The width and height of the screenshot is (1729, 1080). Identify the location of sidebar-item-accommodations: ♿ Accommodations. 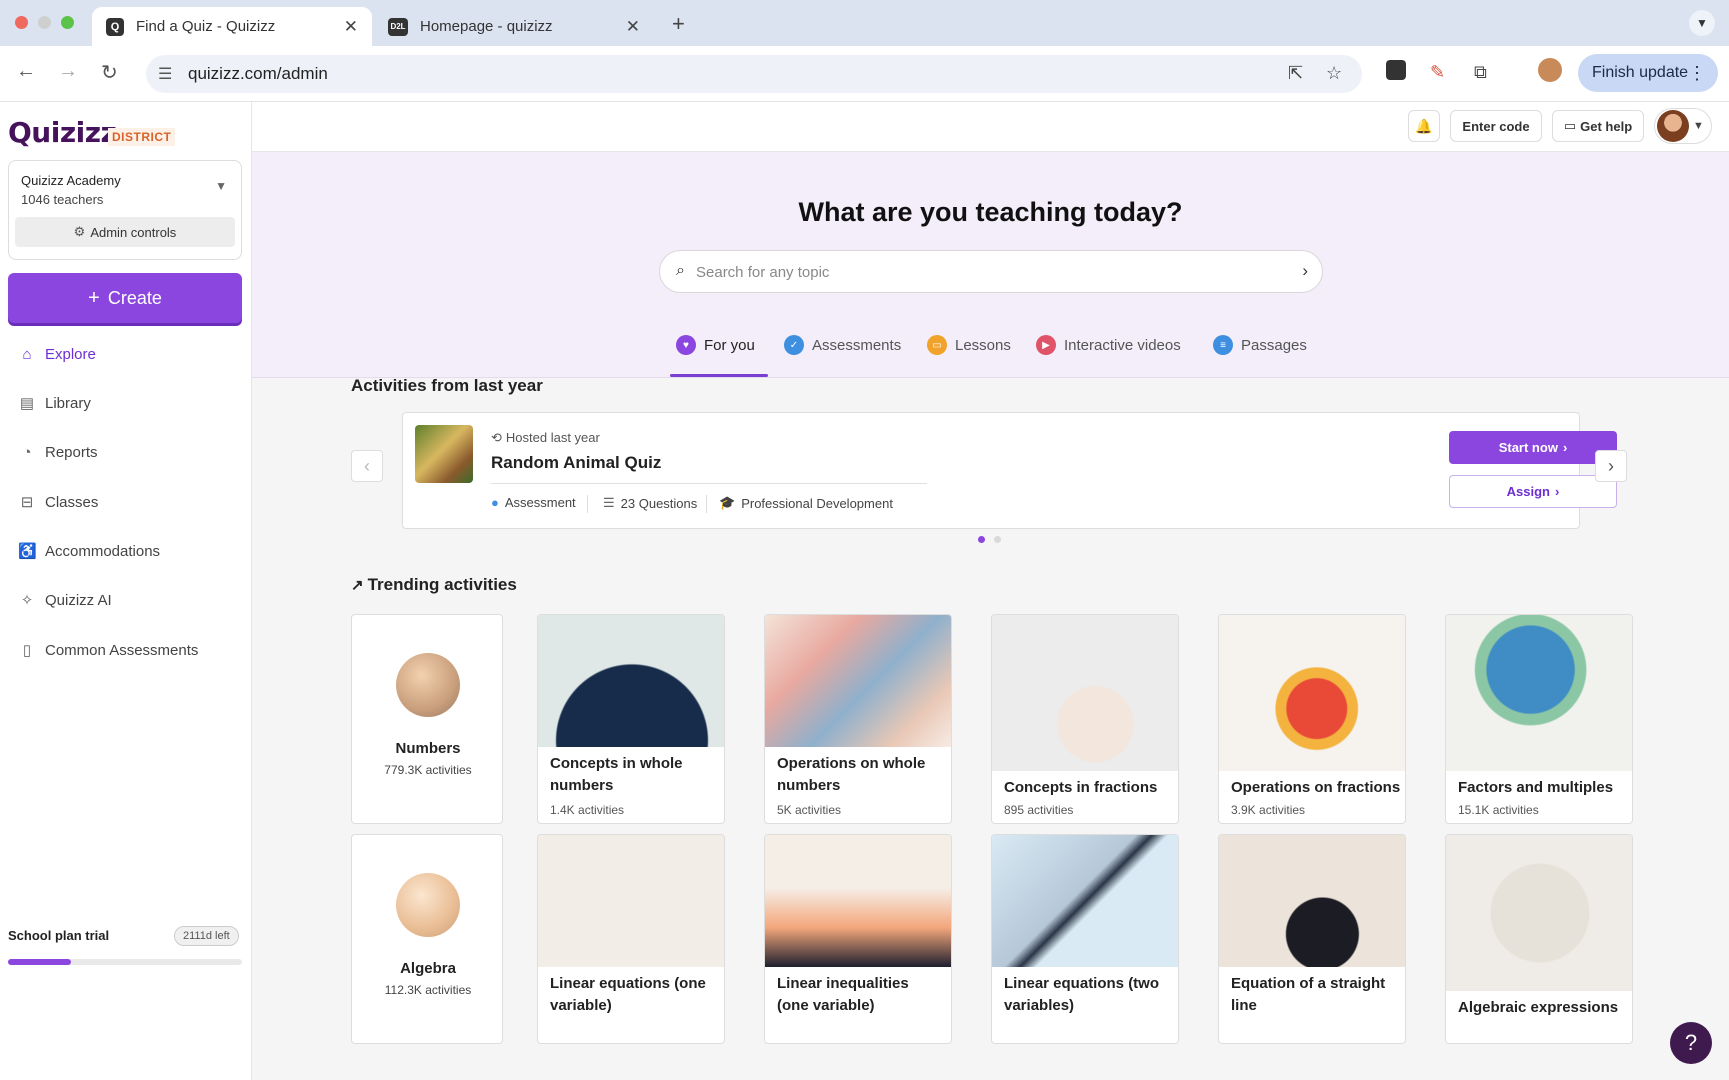
(89, 551).